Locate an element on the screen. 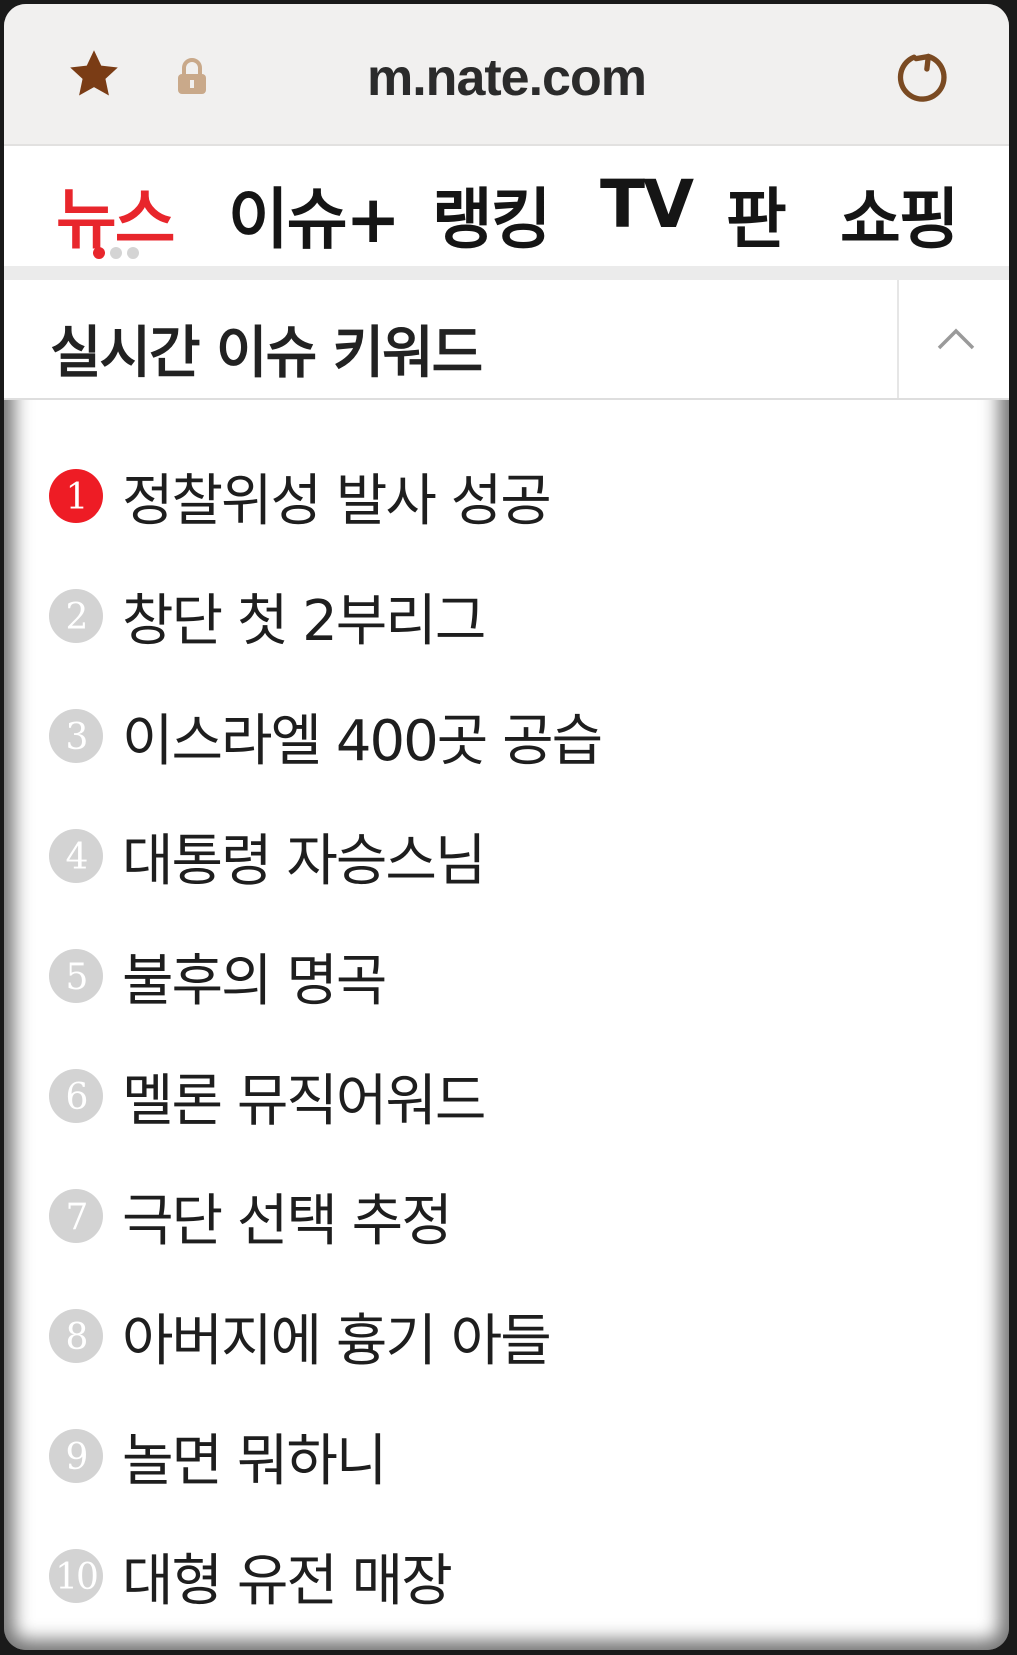 This screenshot has height=1655, width=1017. tab-ranking: 랭킹 is located at coordinates (491, 214).